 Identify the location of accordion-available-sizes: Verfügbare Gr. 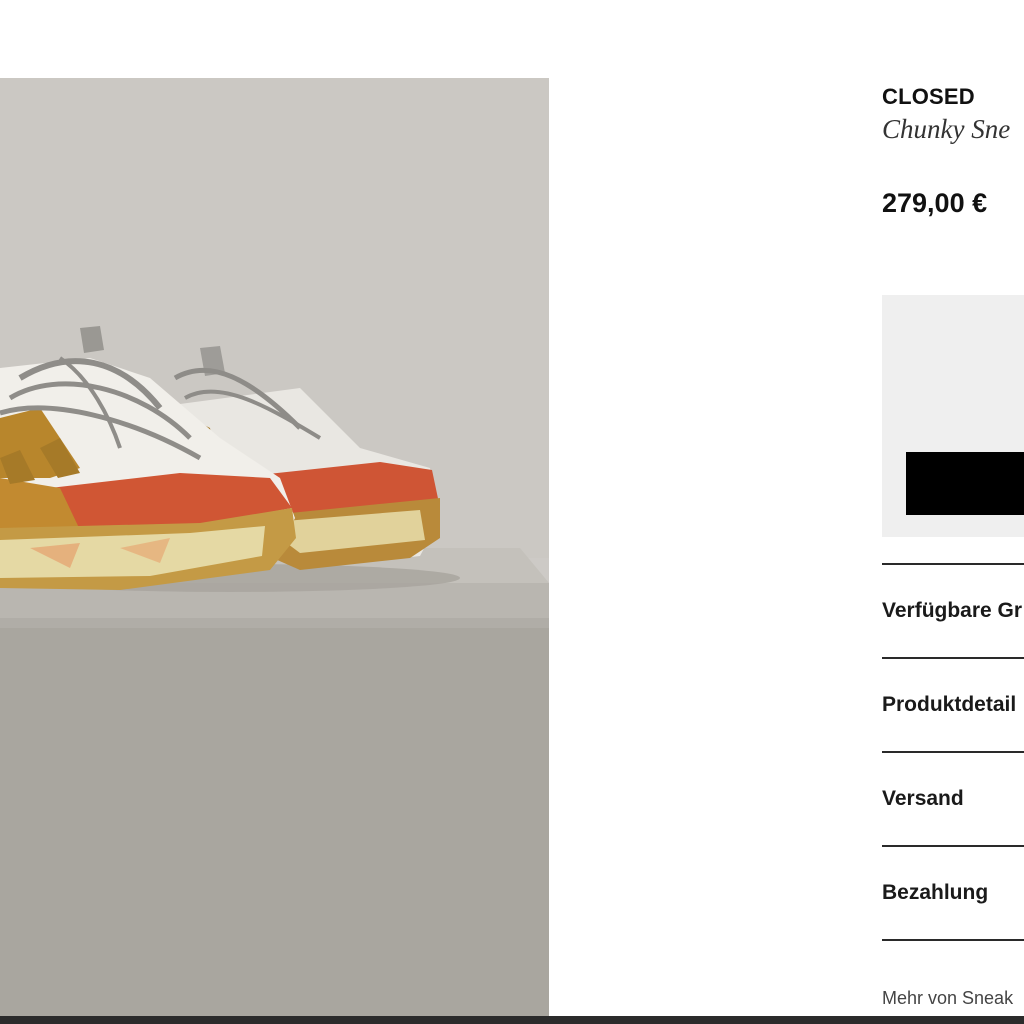
(953, 610).